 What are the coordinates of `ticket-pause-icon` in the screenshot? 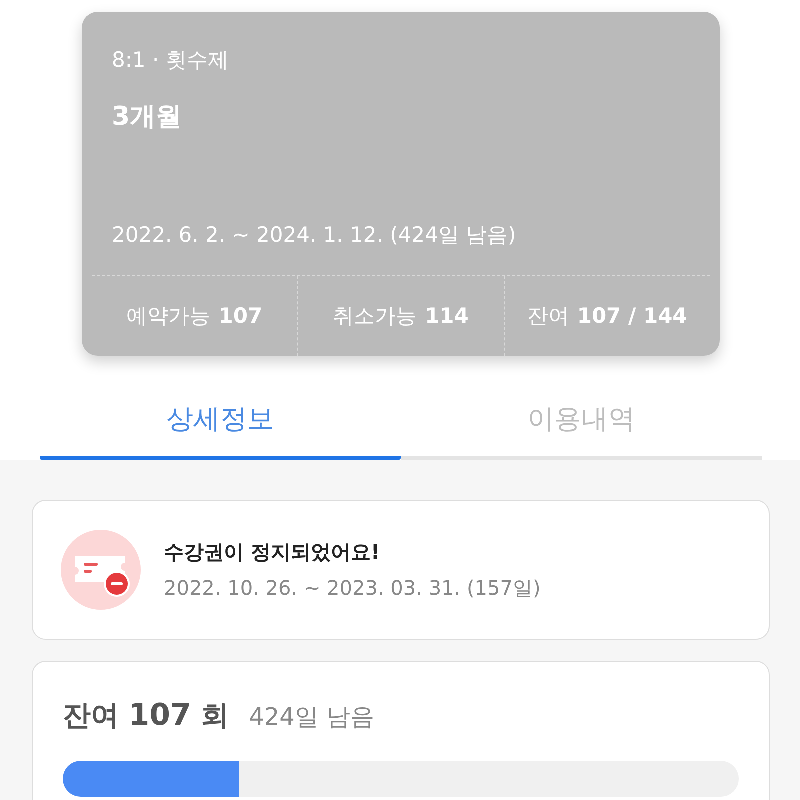 It's located at (101, 570).